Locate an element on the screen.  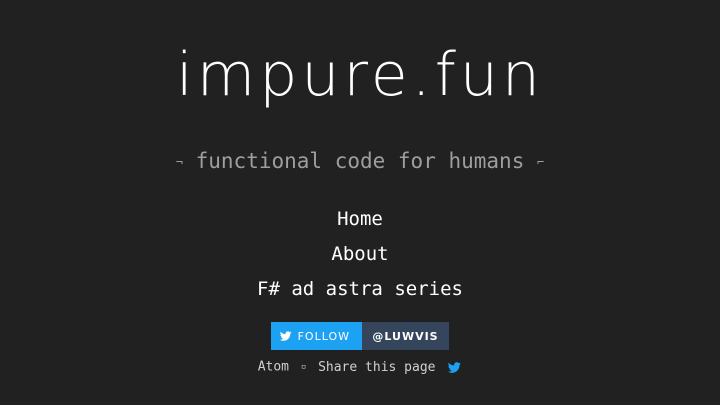
nav-link-home: Home is located at coordinates (360, 219).